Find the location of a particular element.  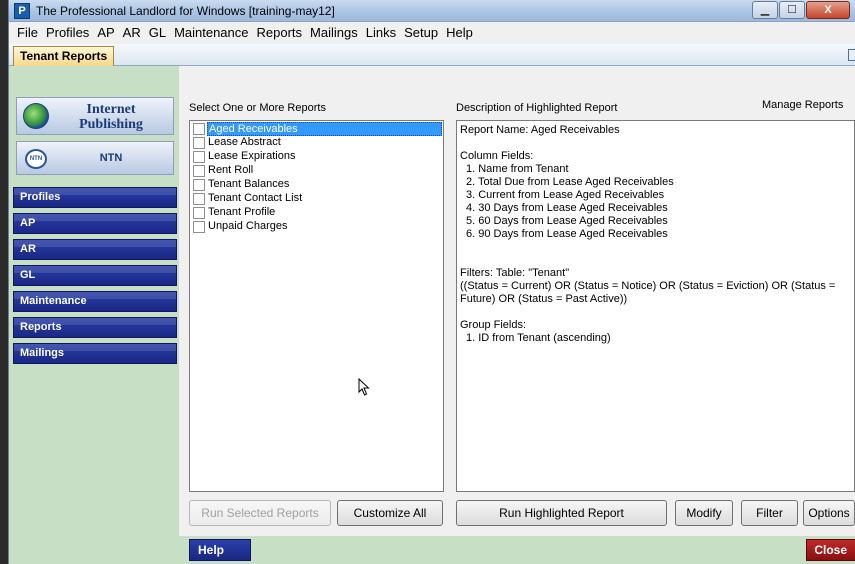

report-label: Rent Roll is located at coordinates (231, 170).